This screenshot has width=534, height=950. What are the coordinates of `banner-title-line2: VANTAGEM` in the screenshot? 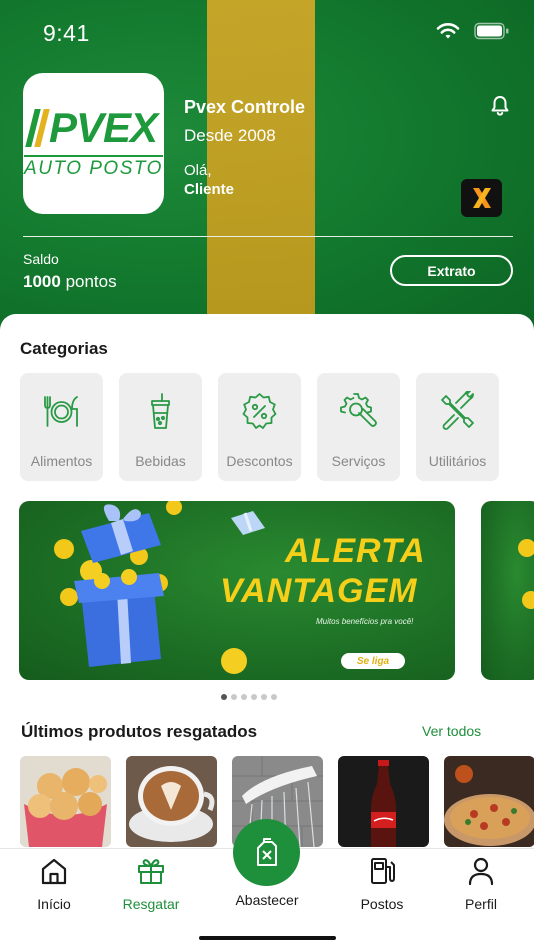 It's located at (319, 591).